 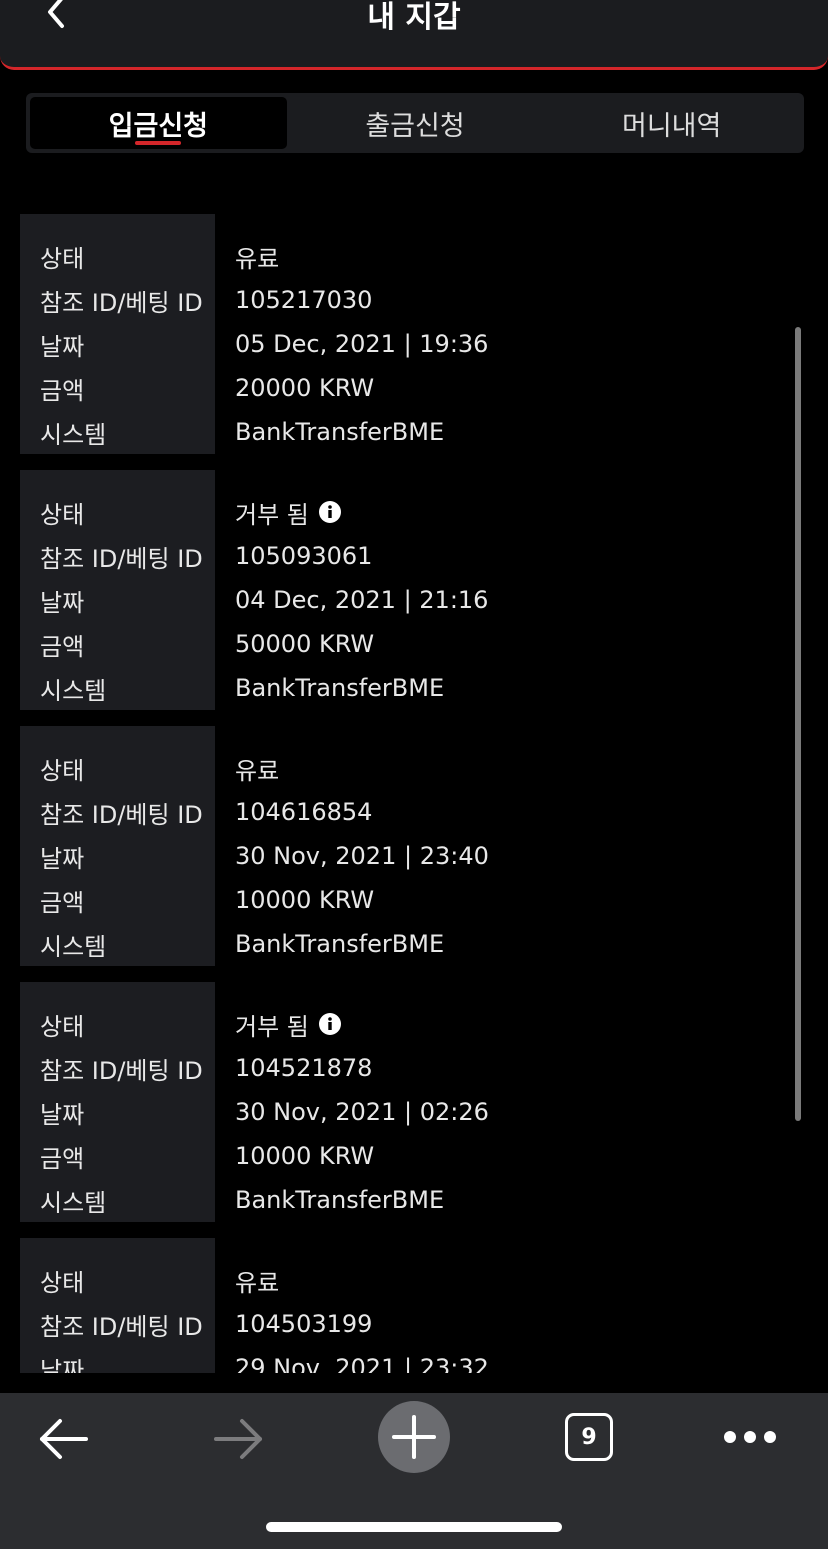 I want to click on field-value-text: 104616854, so click(x=304, y=812).